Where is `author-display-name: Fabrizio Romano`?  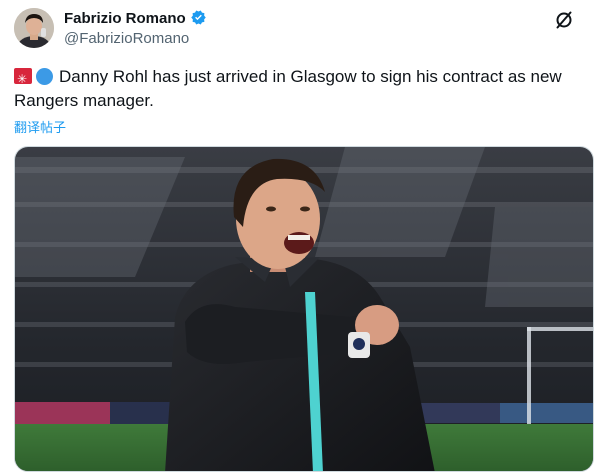
author-display-name: Fabrizio Romano is located at coordinates (125, 18).